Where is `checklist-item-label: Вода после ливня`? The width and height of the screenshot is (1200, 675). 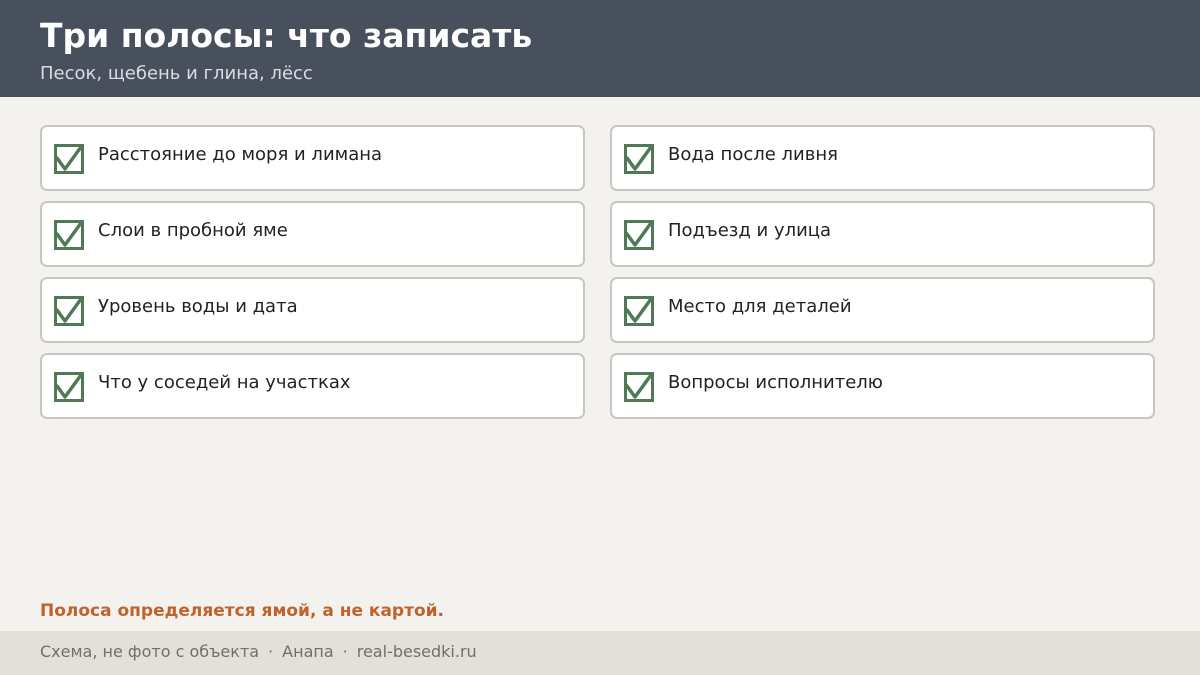 checklist-item-label: Вода после ливня is located at coordinates (753, 154).